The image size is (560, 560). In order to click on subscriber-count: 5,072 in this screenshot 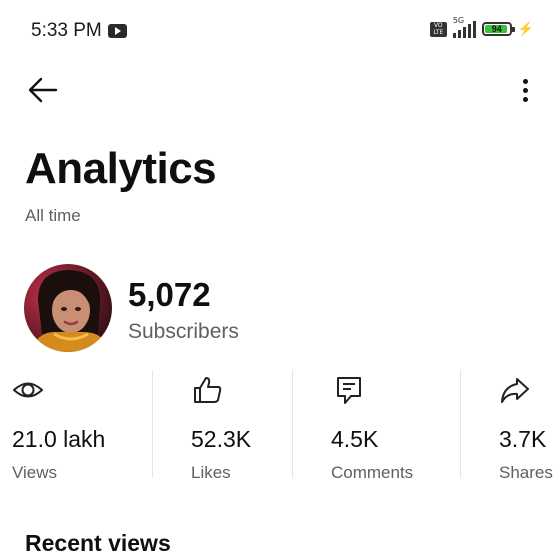, I will do `click(169, 294)`.